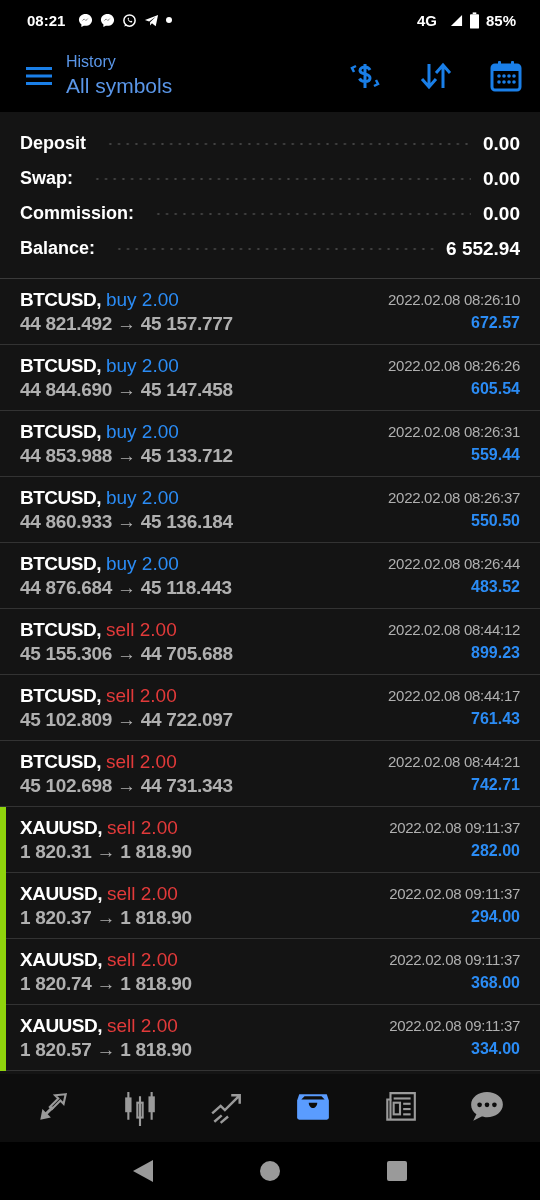  I want to click on summary-label: Swap:, so click(46, 178).